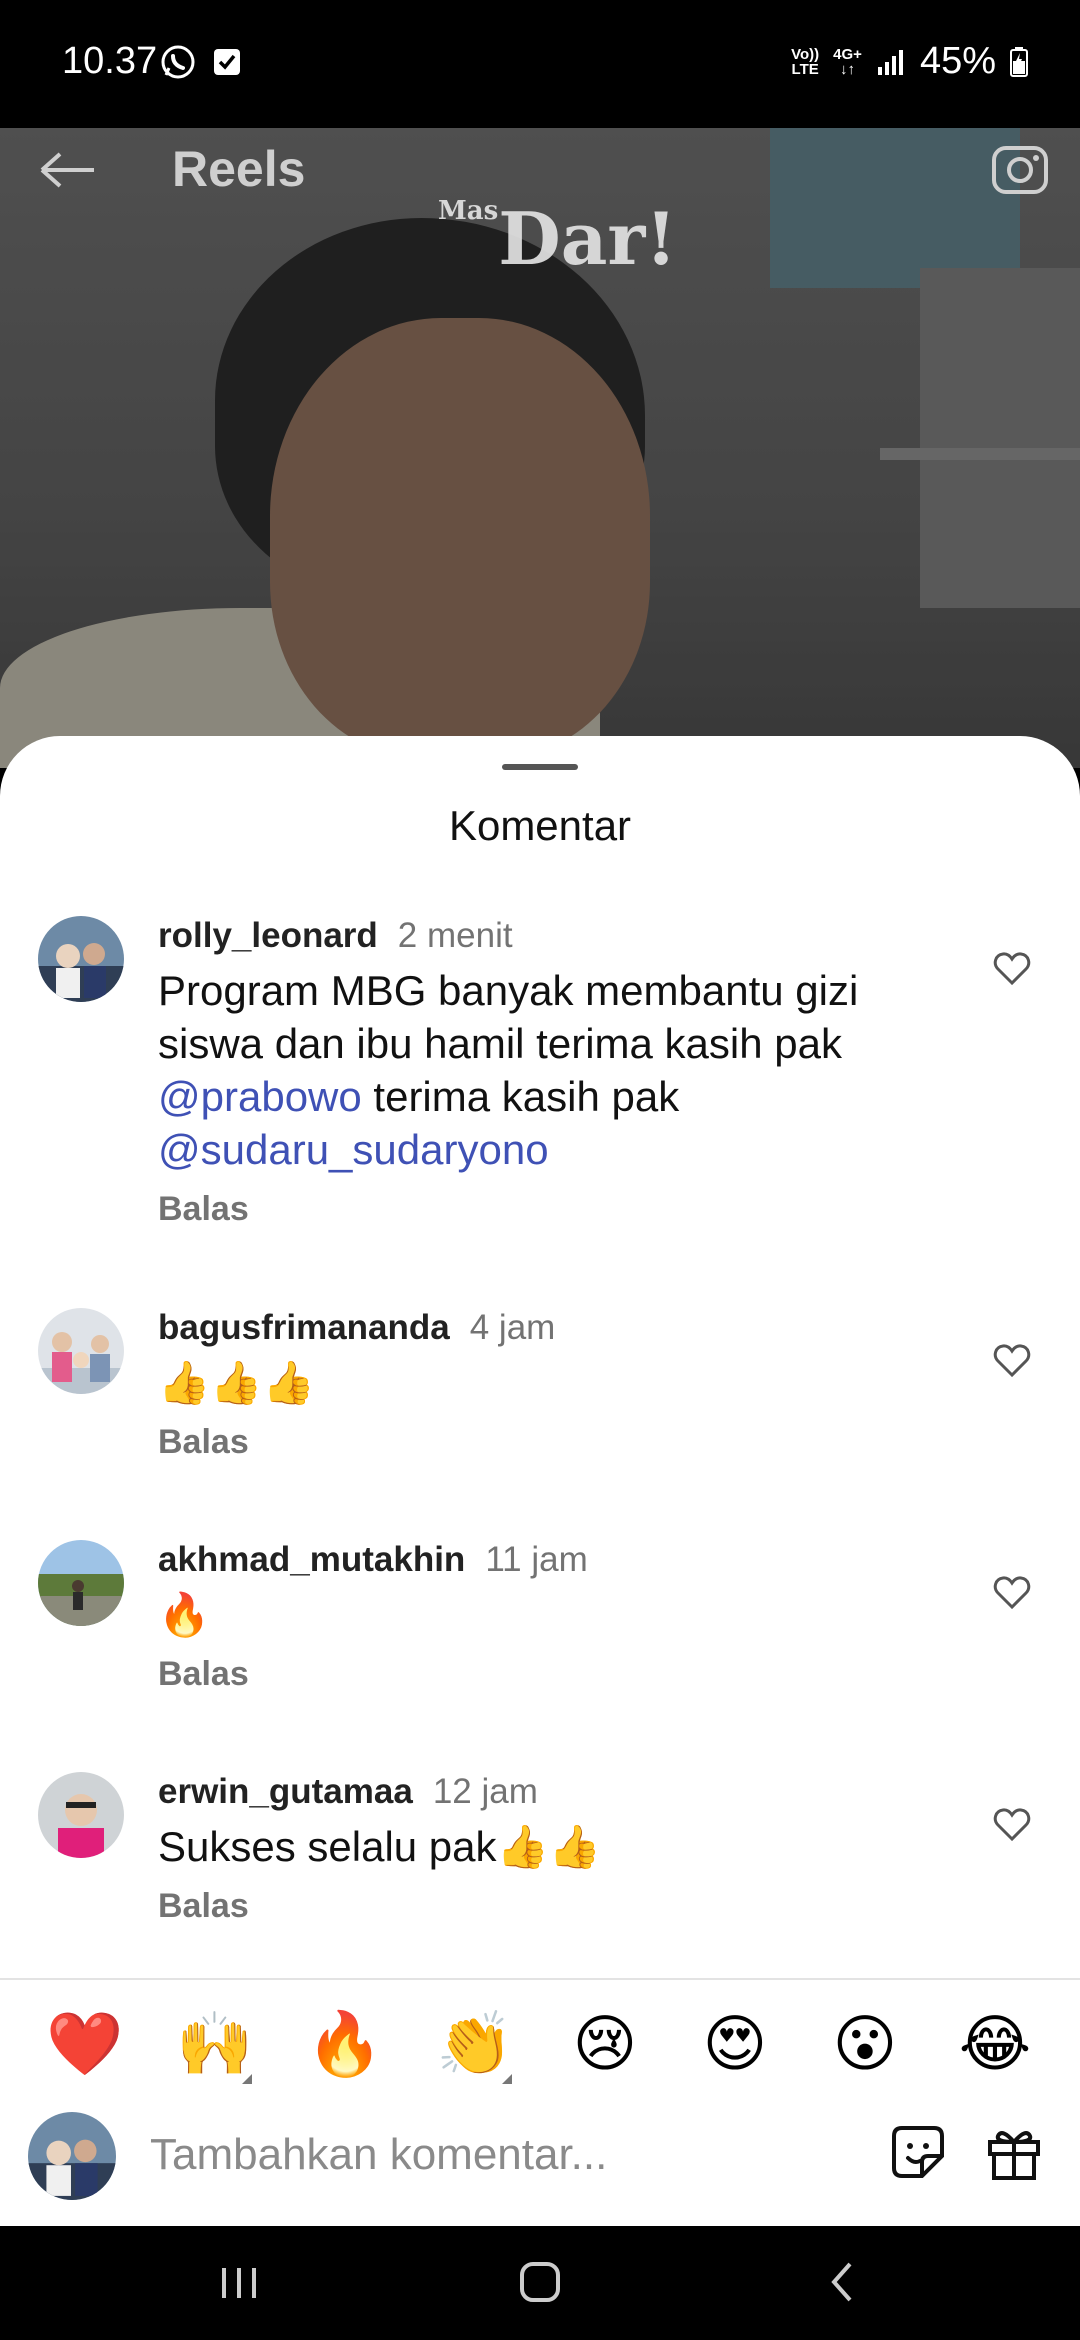  Describe the element at coordinates (311, 1560) in the screenshot. I see `comment-username: akhmad_mutakhin` at that location.